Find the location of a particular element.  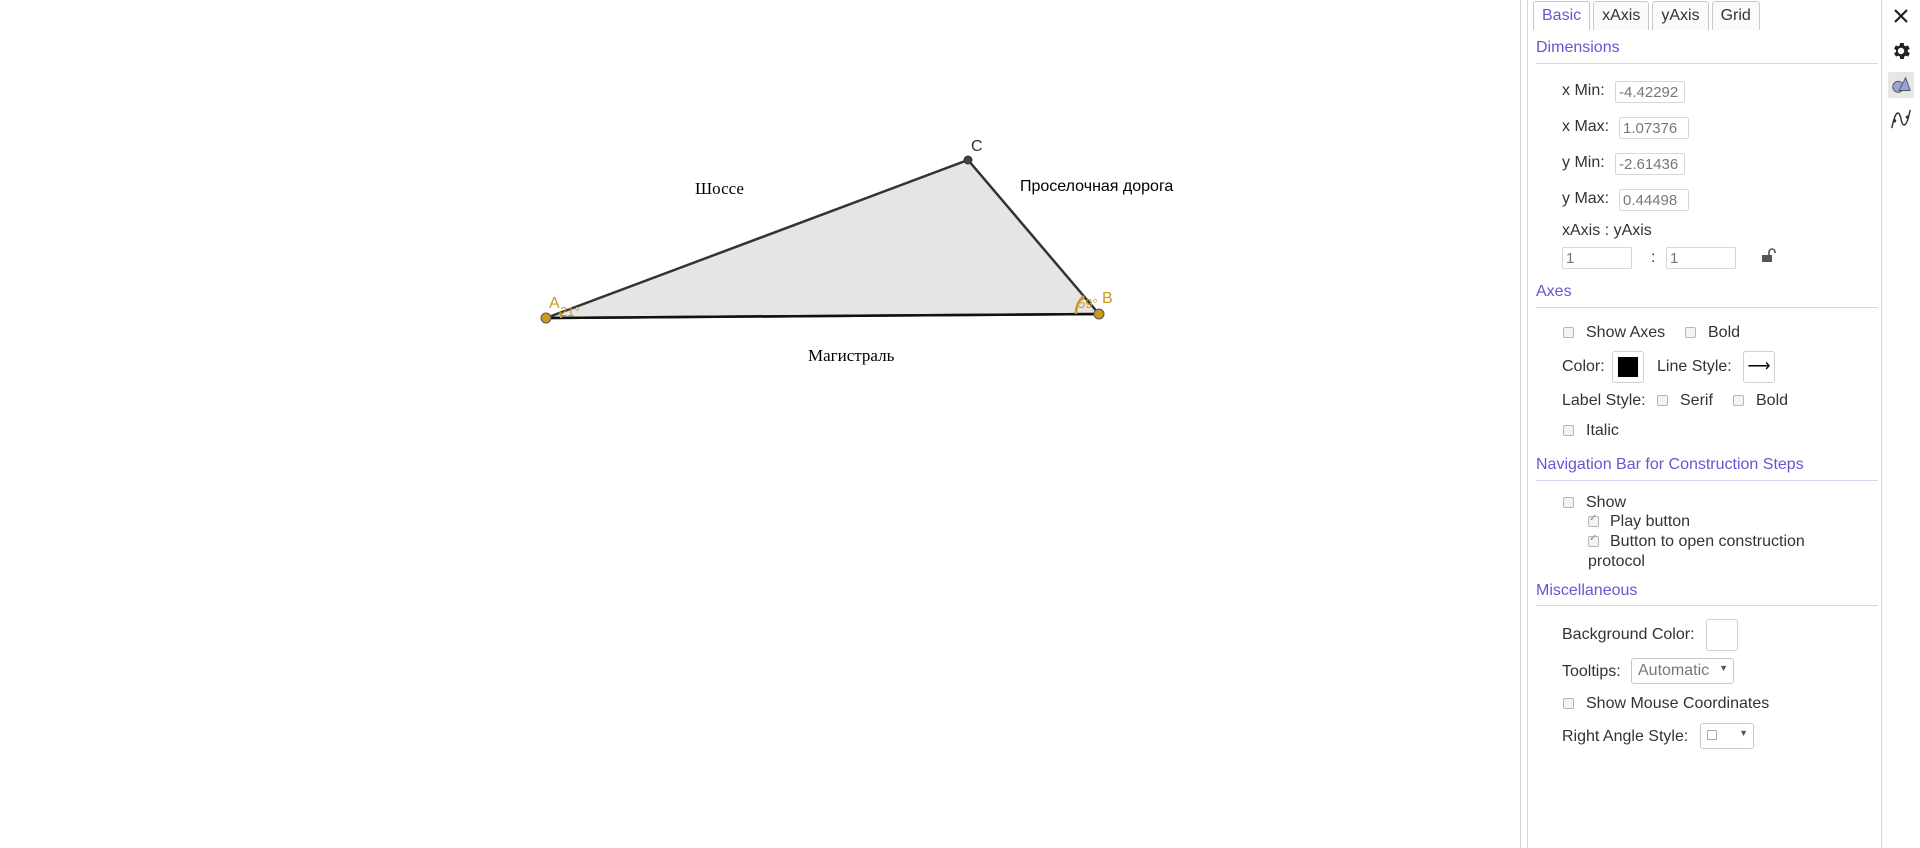

angle-label-b: 59° is located at coordinates (1088, 303).